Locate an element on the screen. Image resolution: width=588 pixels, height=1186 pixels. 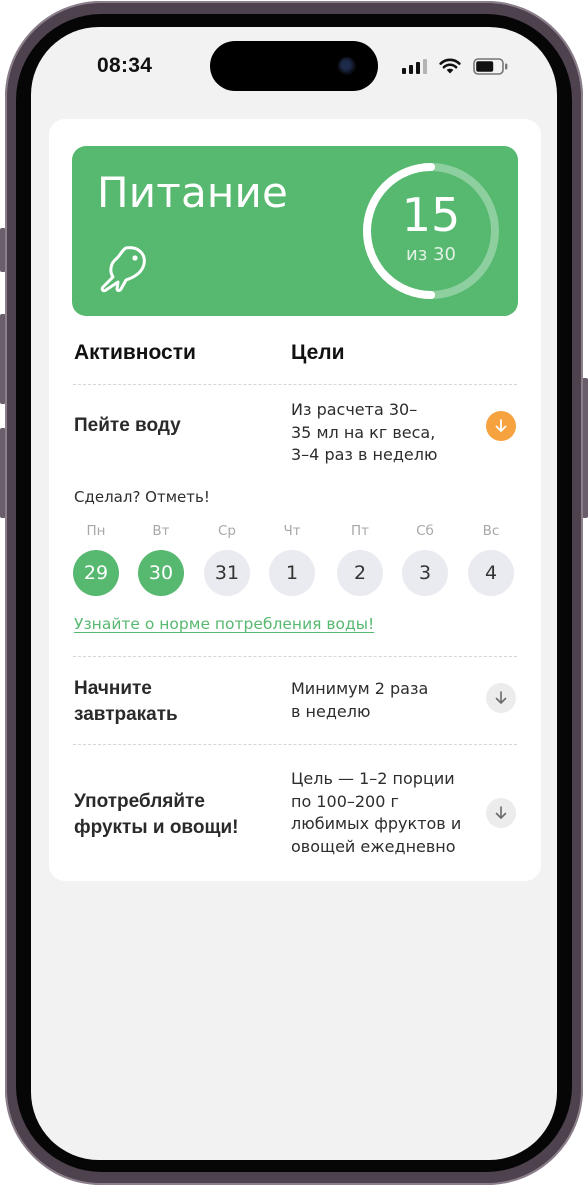
day-name: Вс is located at coordinates (491, 531).